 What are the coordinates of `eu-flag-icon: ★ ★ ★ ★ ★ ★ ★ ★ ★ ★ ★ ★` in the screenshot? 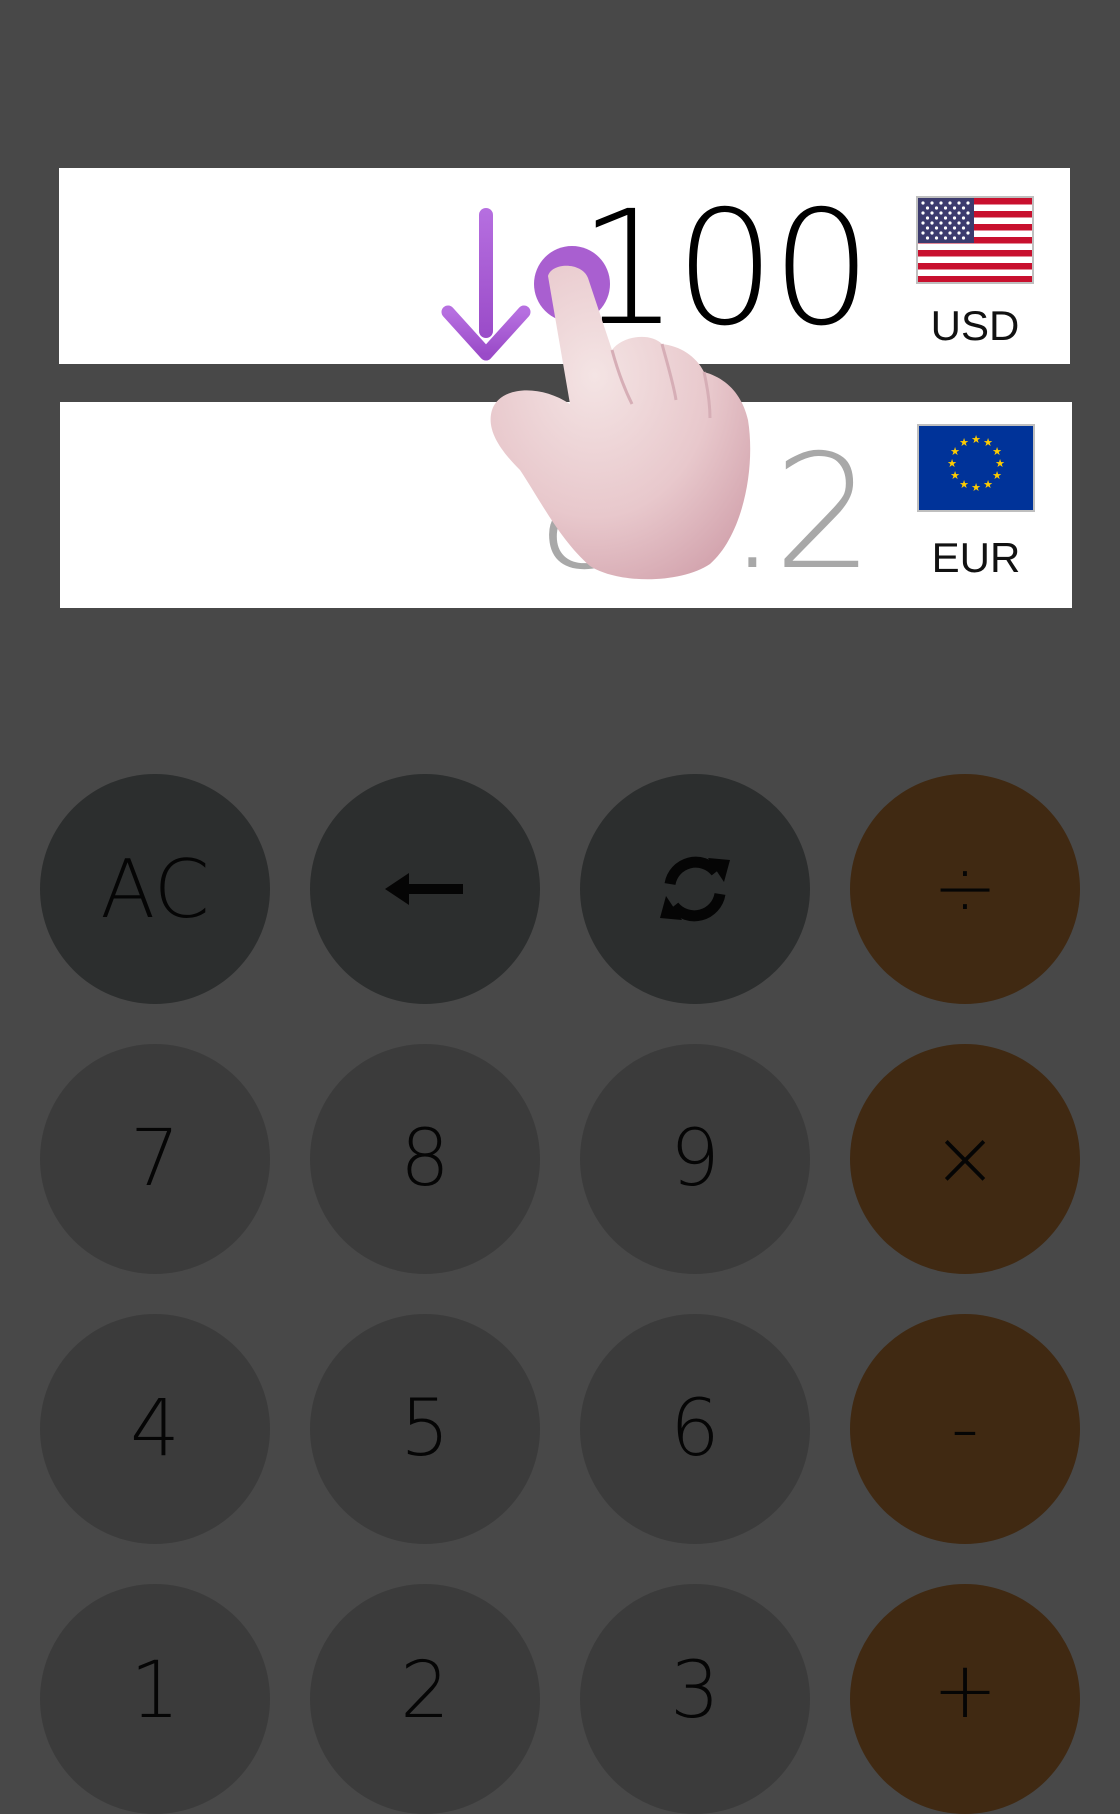 It's located at (976, 468).